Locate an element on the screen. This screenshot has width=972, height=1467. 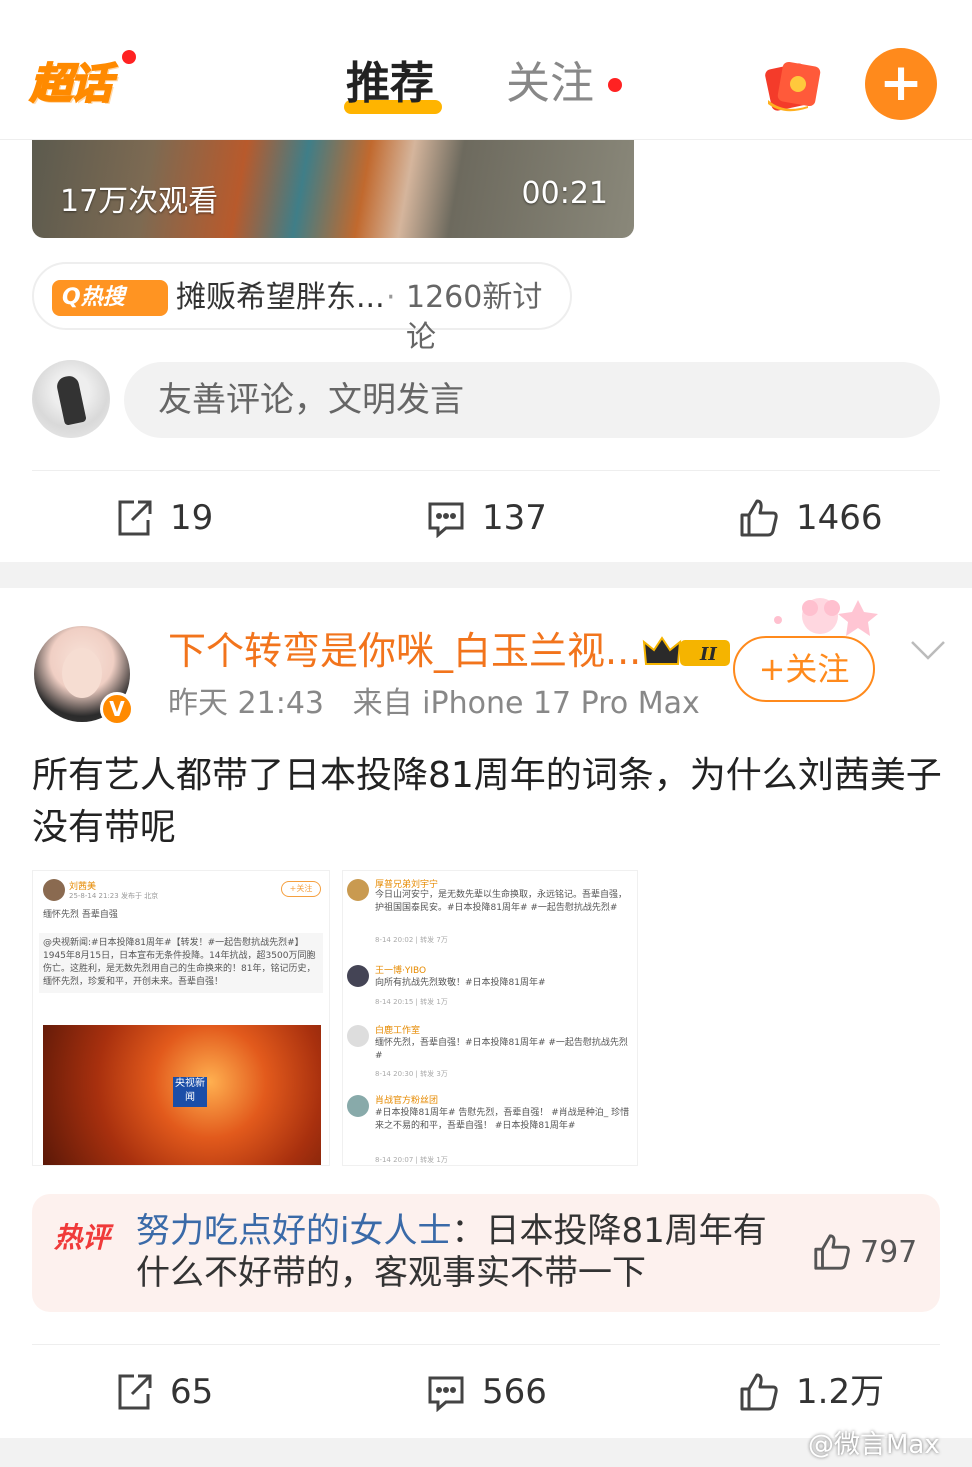
comment-count: 137 is located at coordinates (514, 518).